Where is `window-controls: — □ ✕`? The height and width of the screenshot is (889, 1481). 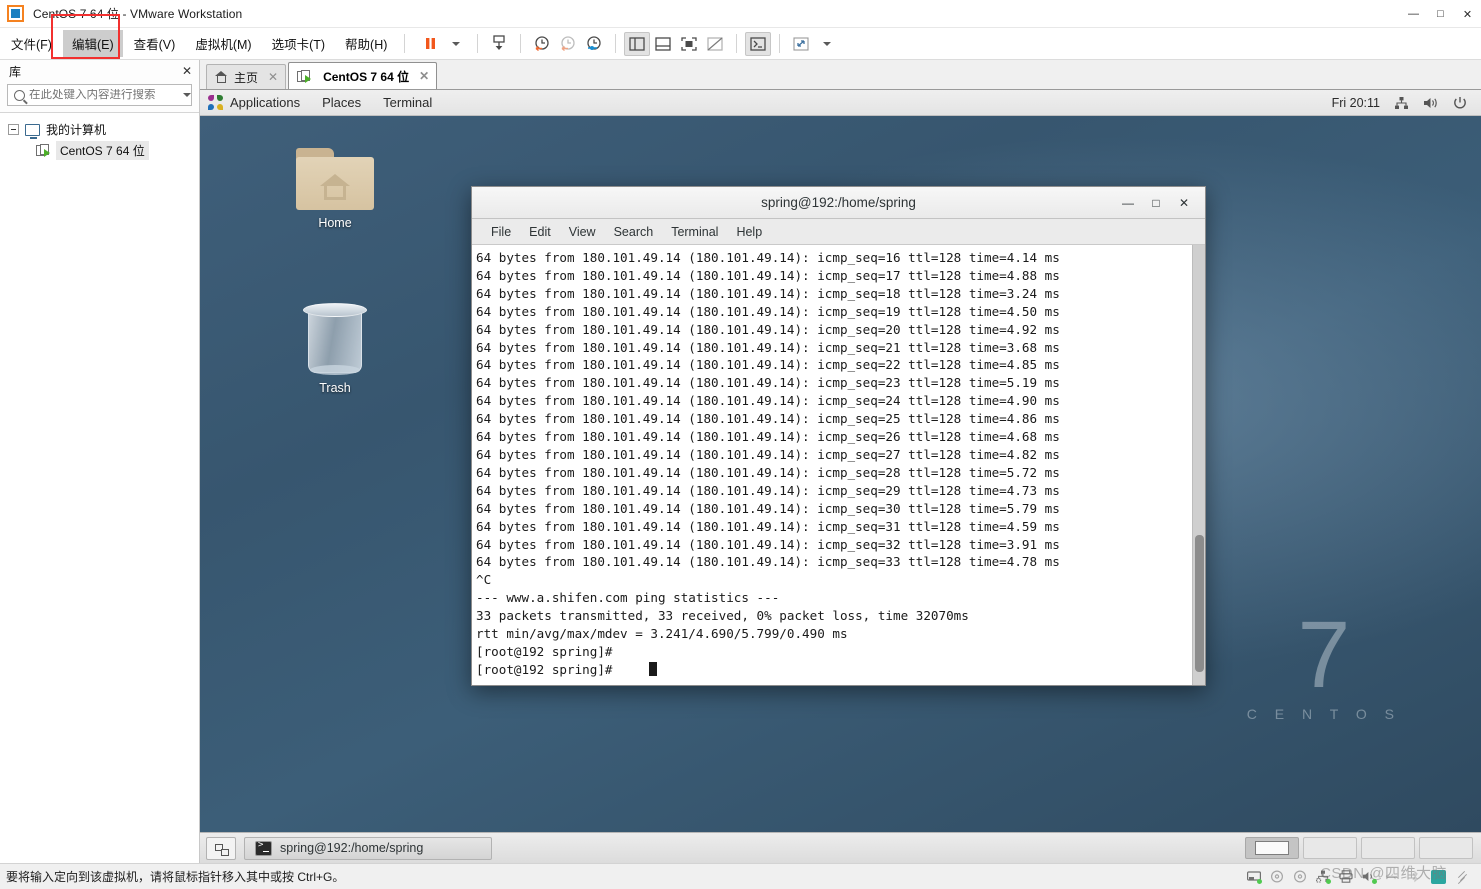 window-controls: — □ ✕ is located at coordinates (1440, 14).